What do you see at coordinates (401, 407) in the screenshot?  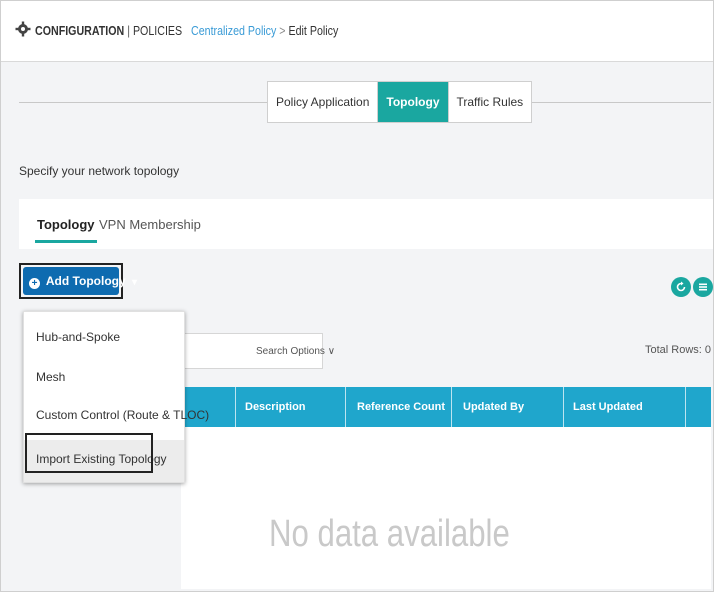 I see `column-header-reference-count: Reference Count` at bounding box center [401, 407].